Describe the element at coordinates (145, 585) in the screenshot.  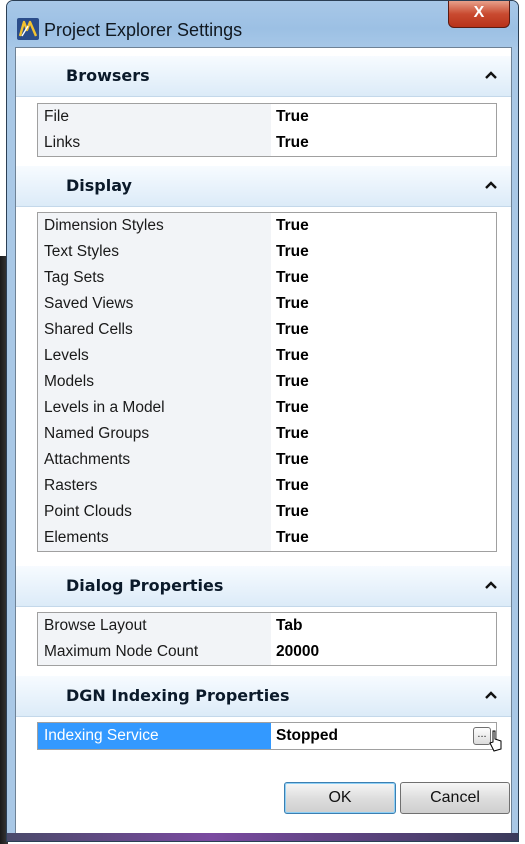
I see `section-title: Dialog Properties` at that location.